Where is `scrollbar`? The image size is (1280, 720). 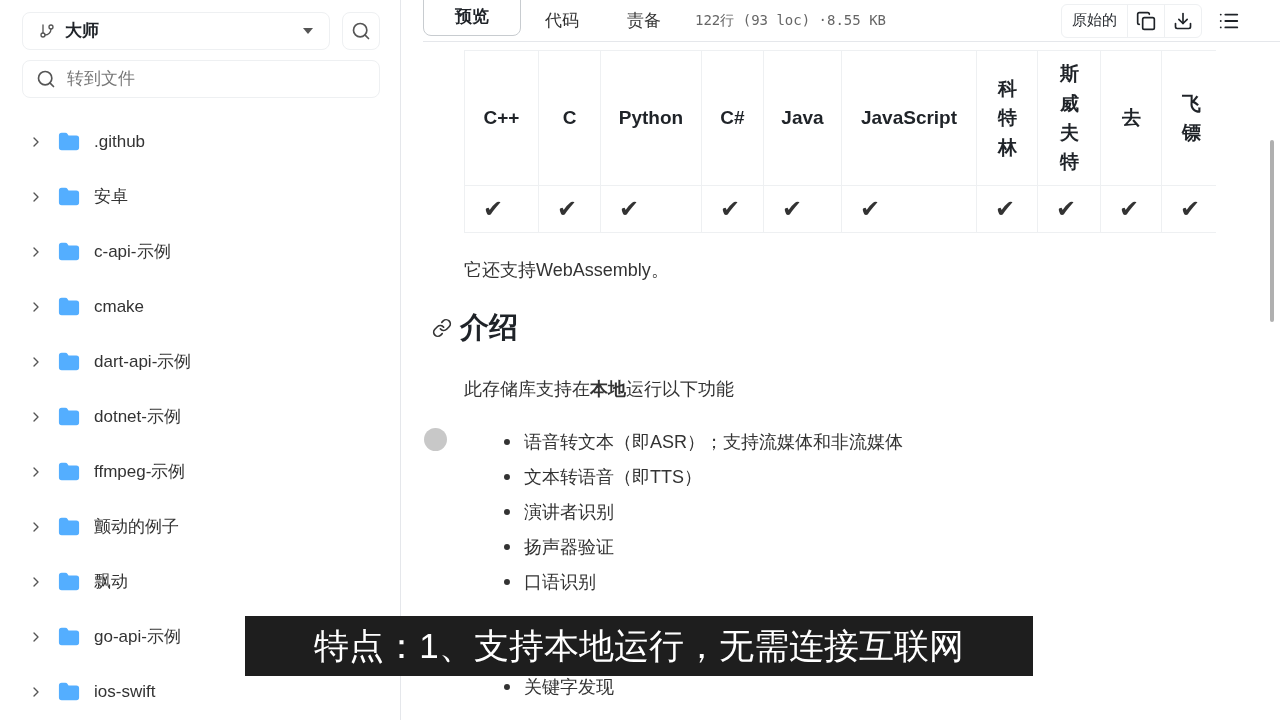 scrollbar is located at coordinates (1272, 231).